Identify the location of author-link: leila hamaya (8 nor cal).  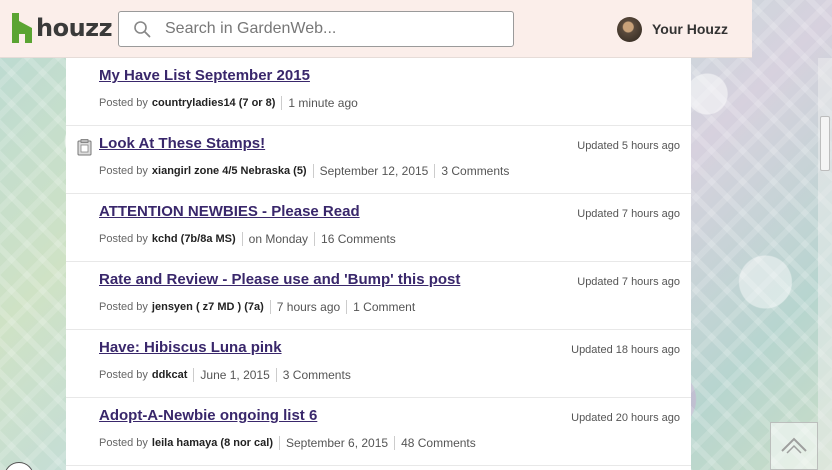
(212, 443).